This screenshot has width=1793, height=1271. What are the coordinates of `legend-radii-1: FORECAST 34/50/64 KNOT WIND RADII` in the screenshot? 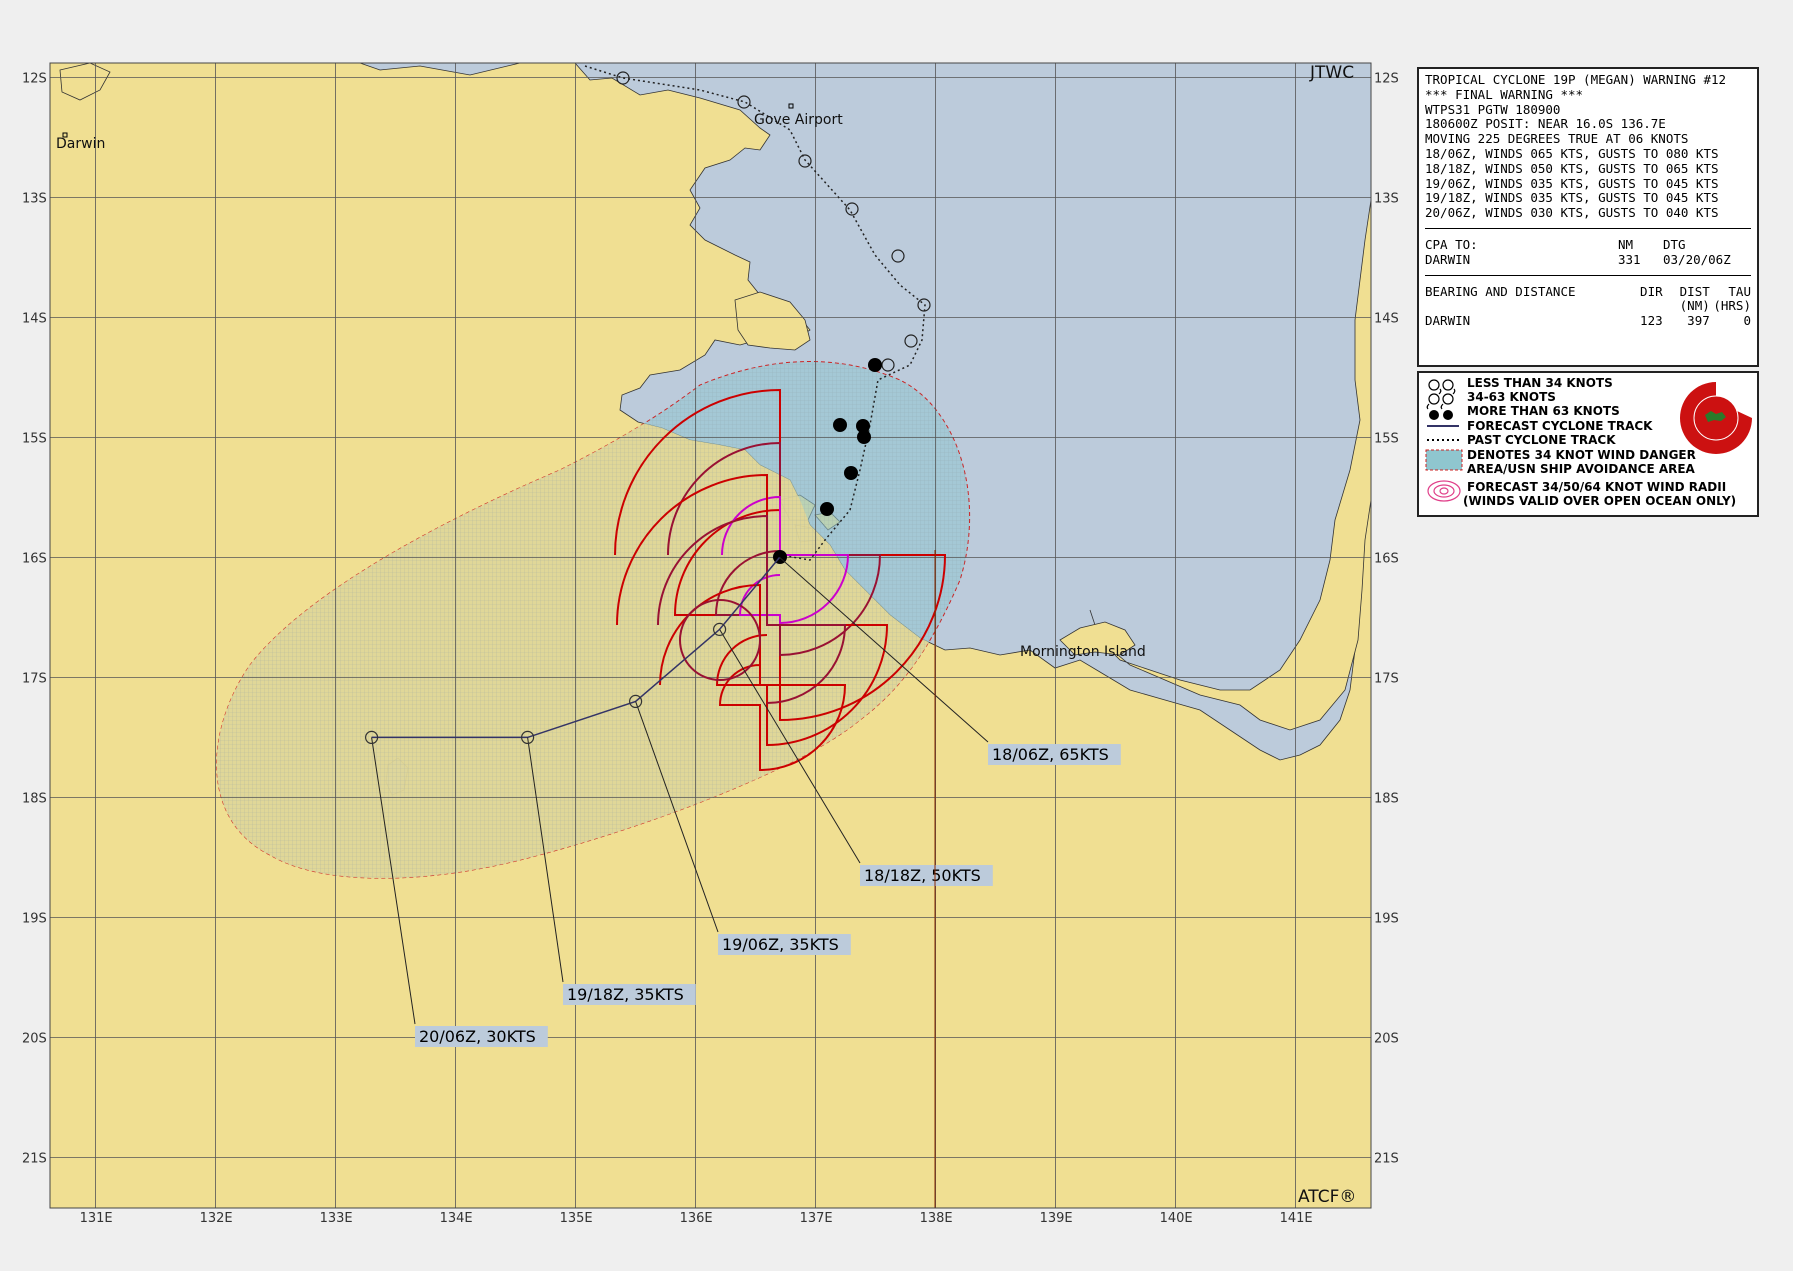 It's located at (1597, 487).